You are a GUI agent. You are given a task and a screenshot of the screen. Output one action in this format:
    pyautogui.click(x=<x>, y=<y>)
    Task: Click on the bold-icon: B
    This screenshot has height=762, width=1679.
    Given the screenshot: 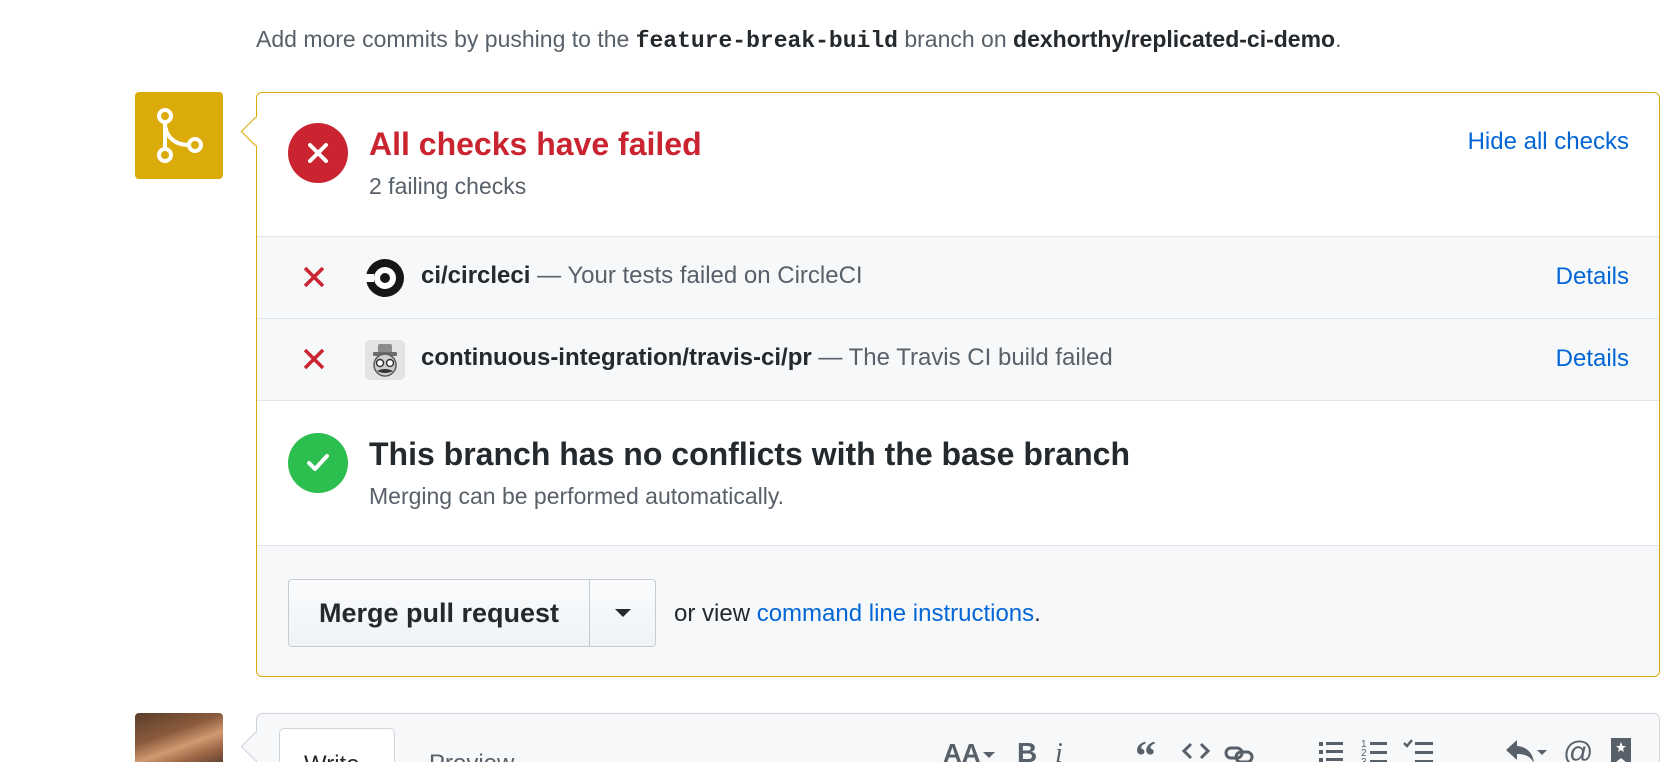 What is the action you would take?
    pyautogui.click(x=1028, y=749)
    